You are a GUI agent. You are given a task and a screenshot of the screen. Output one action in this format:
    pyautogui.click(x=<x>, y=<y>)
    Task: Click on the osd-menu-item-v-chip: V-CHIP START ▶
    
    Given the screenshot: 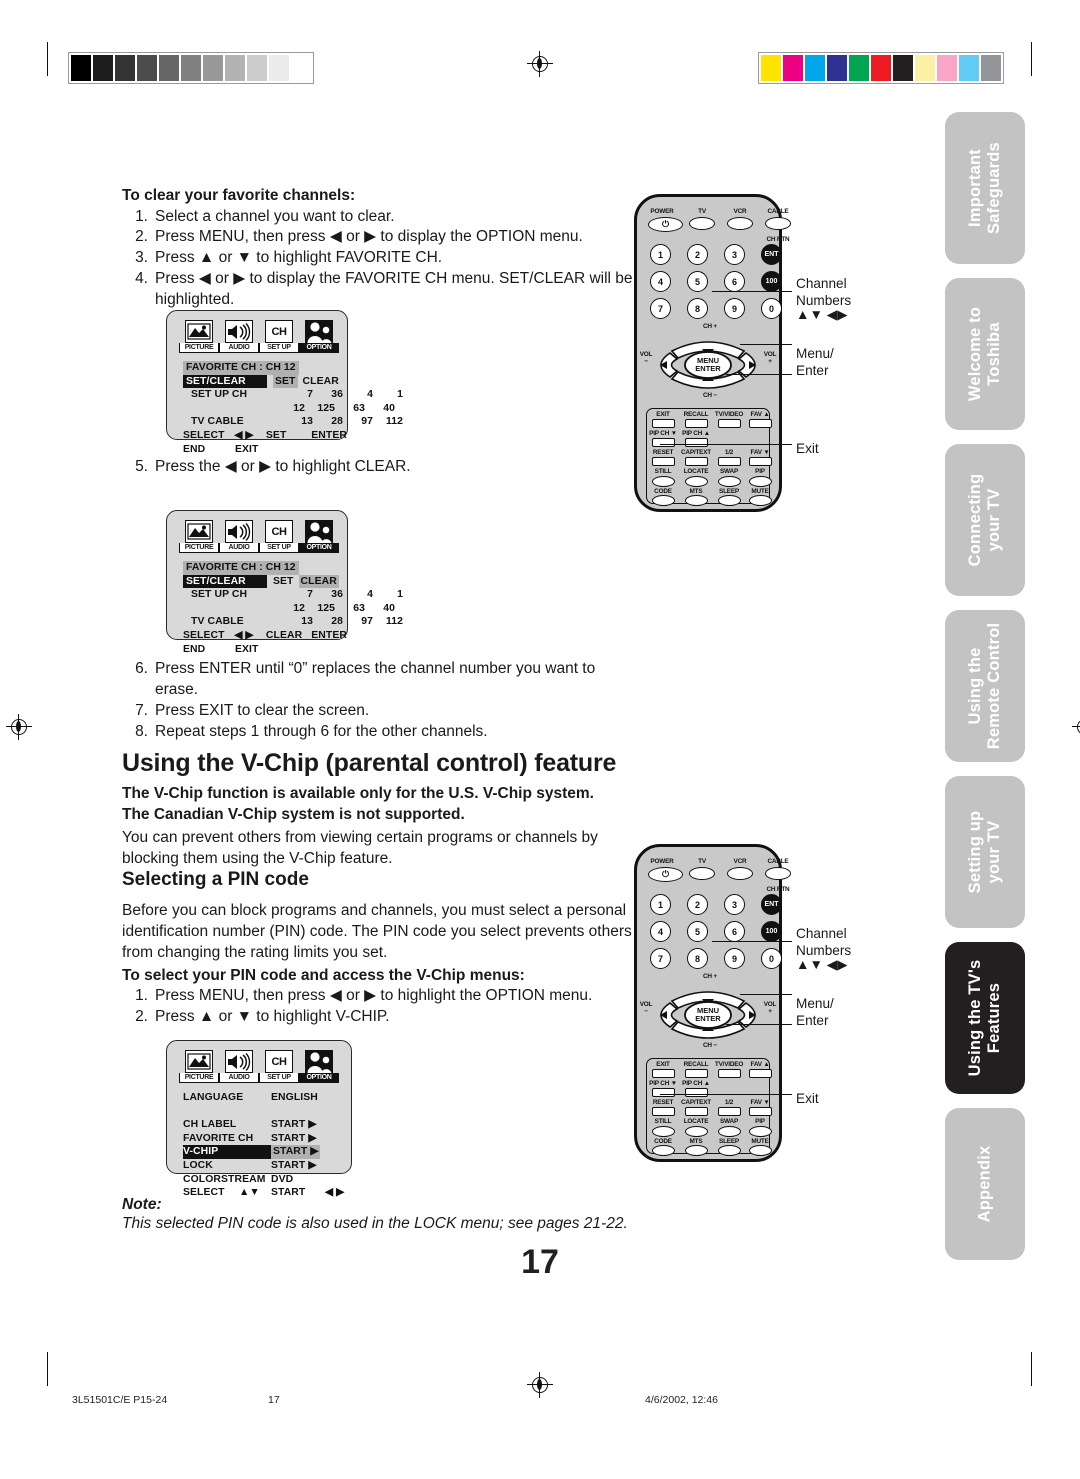 What is the action you would take?
    pyautogui.click(x=252, y=1152)
    